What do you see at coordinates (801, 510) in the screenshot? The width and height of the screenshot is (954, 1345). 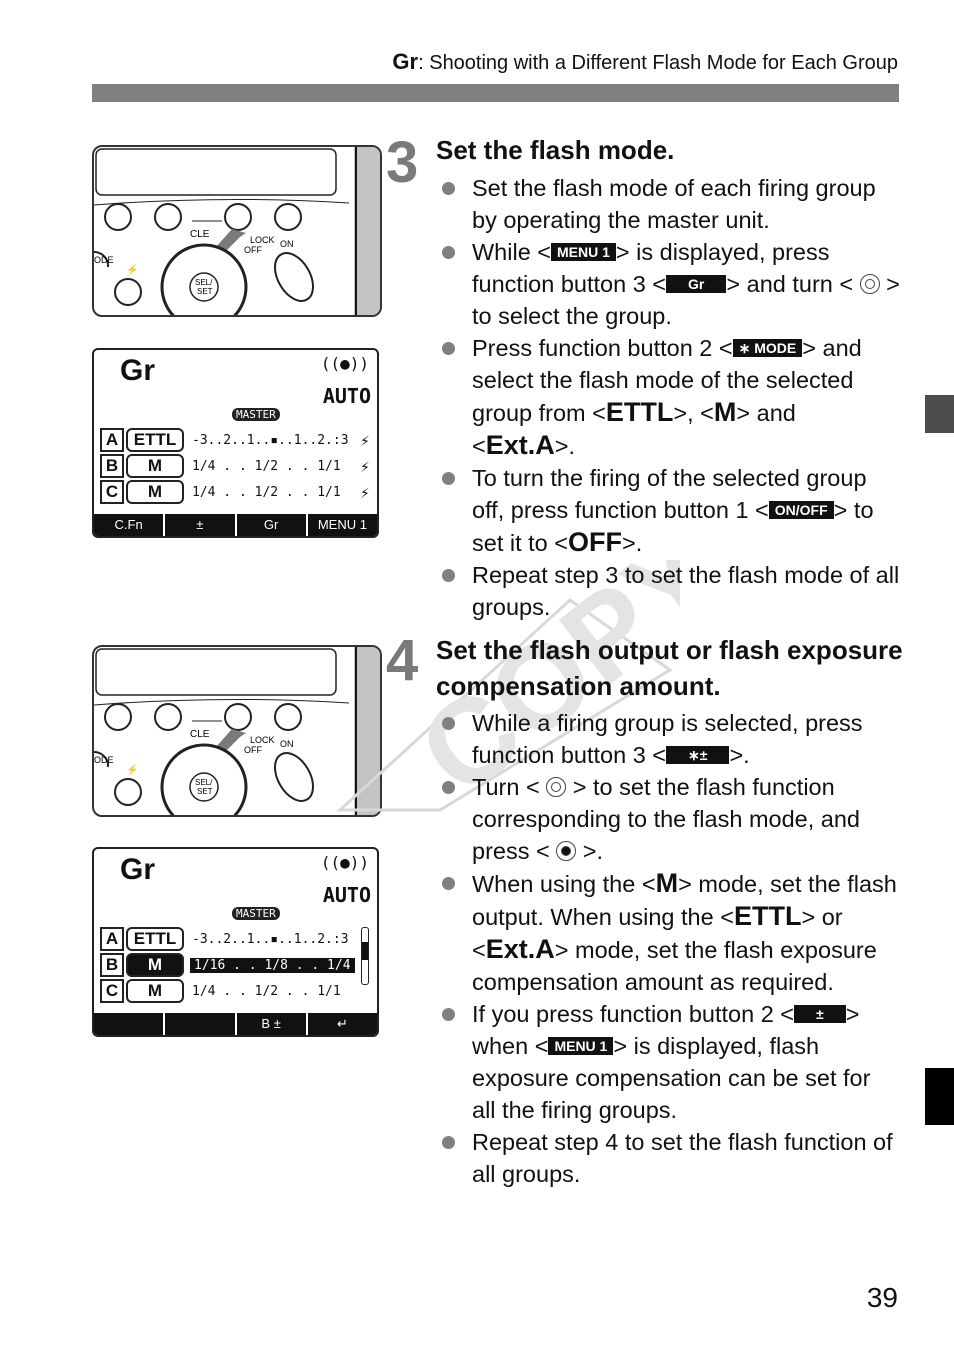 I see `onoff-key-icon: ON/OFF` at bounding box center [801, 510].